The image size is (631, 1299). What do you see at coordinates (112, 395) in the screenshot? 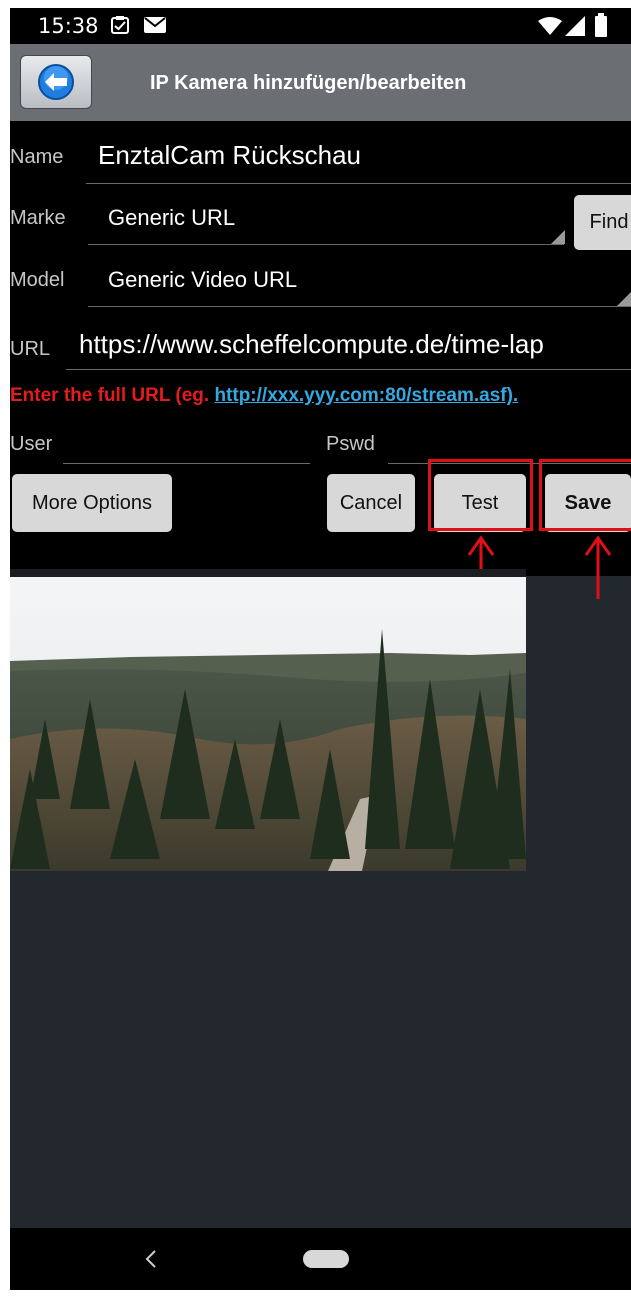
I see `url-hint-text: Enter the full URL (eg.` at bounding box center [112, 395].